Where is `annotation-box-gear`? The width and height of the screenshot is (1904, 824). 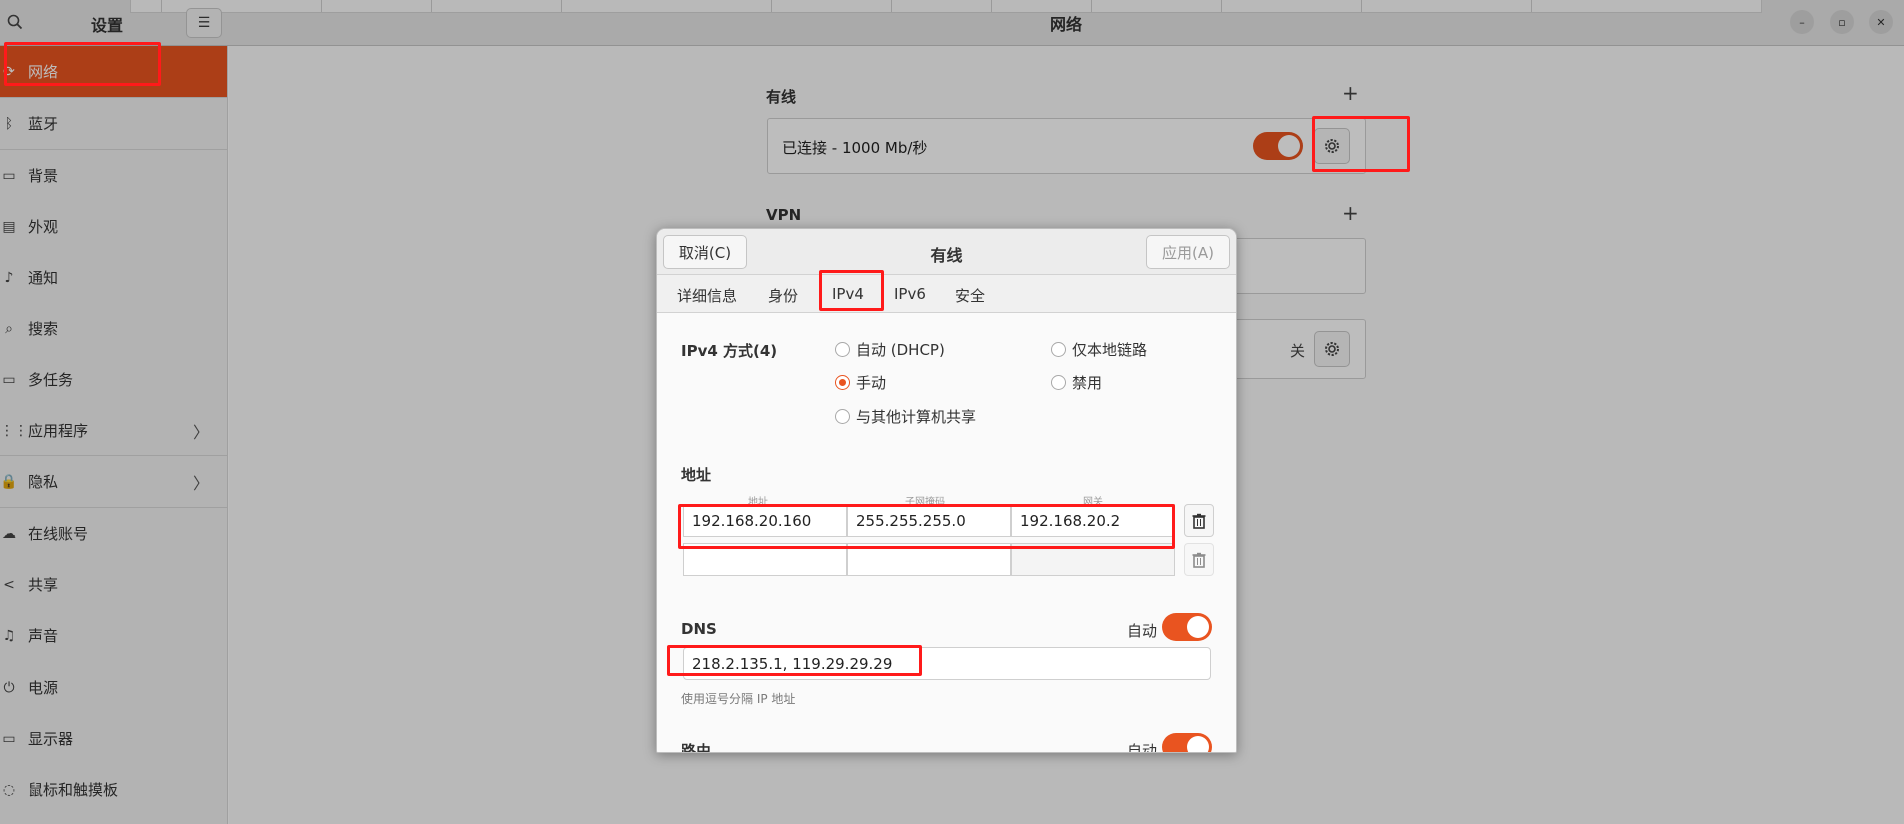
annotation-box-gear is located at coordinates (1361, 144).